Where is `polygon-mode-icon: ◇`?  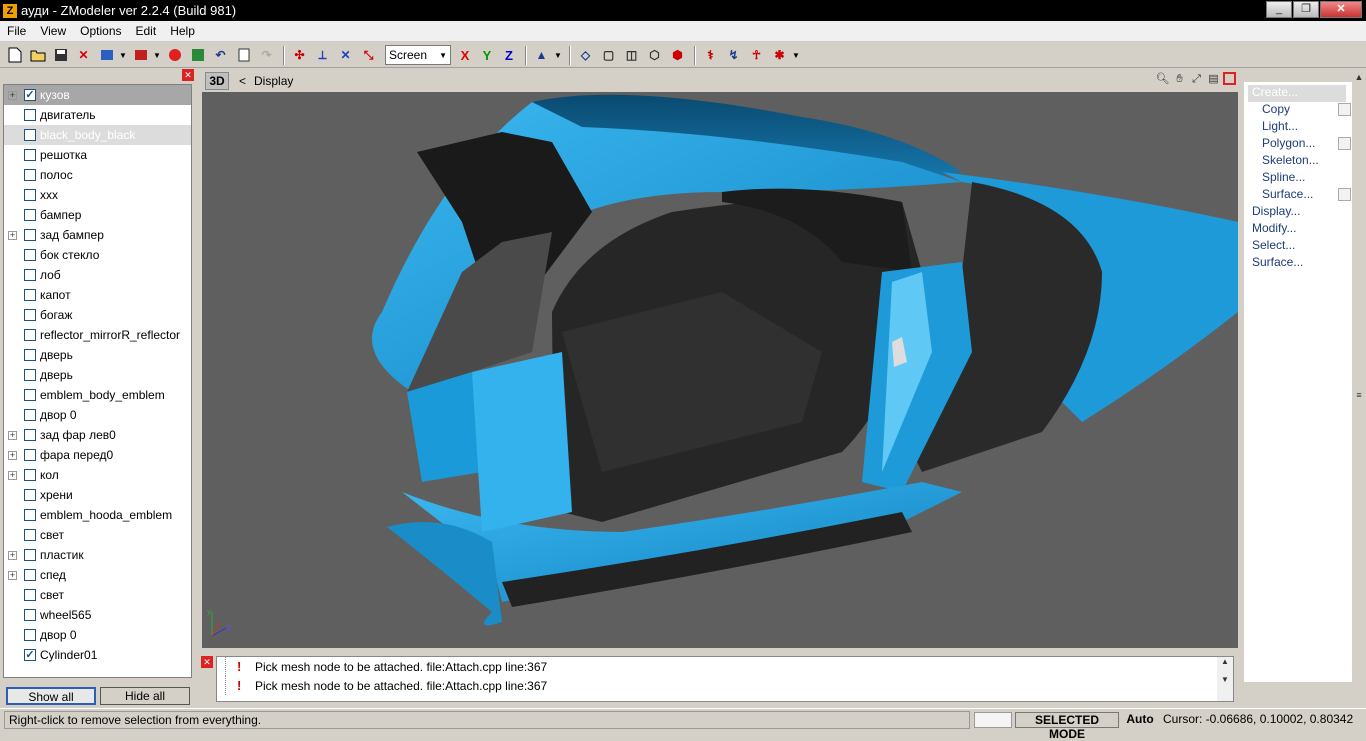 polygon-mode-icon: ◇ is located at coordinates (585, 55).